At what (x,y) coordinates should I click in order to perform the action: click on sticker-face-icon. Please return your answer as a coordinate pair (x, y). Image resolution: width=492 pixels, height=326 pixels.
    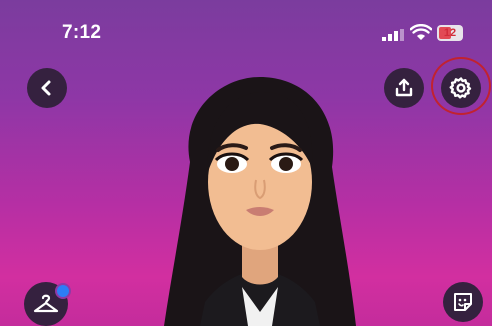
    Looking at the image, I should click on (463, 302).